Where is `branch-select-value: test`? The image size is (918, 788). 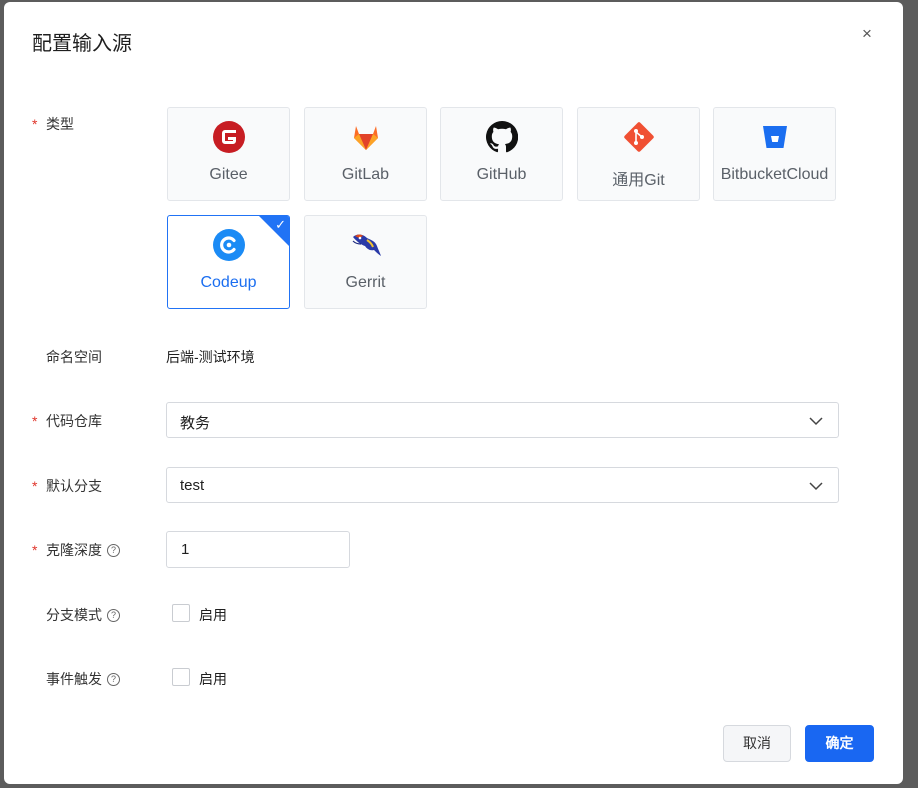
branch-select-value: test is located at coordinates (192, 485).